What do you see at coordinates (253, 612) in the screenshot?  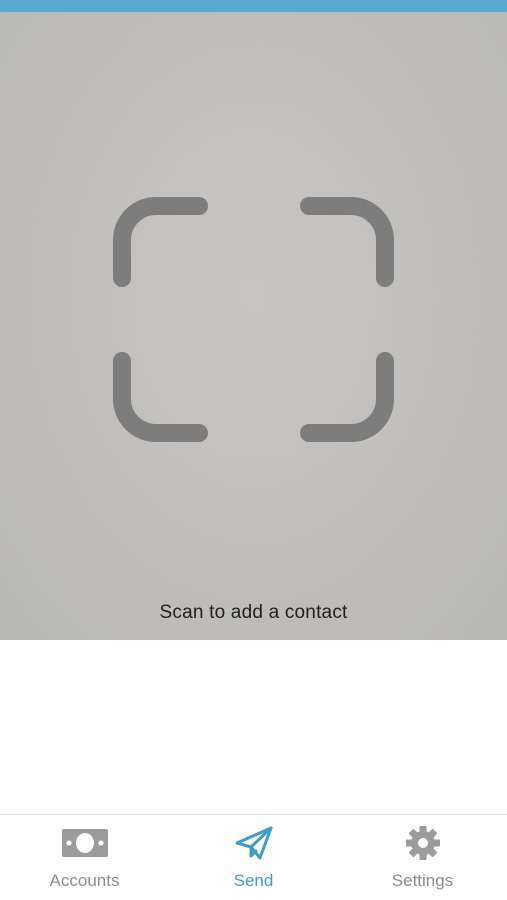 I see `scan-caption: Scan to add a contact` at bounding box center [253, 612].